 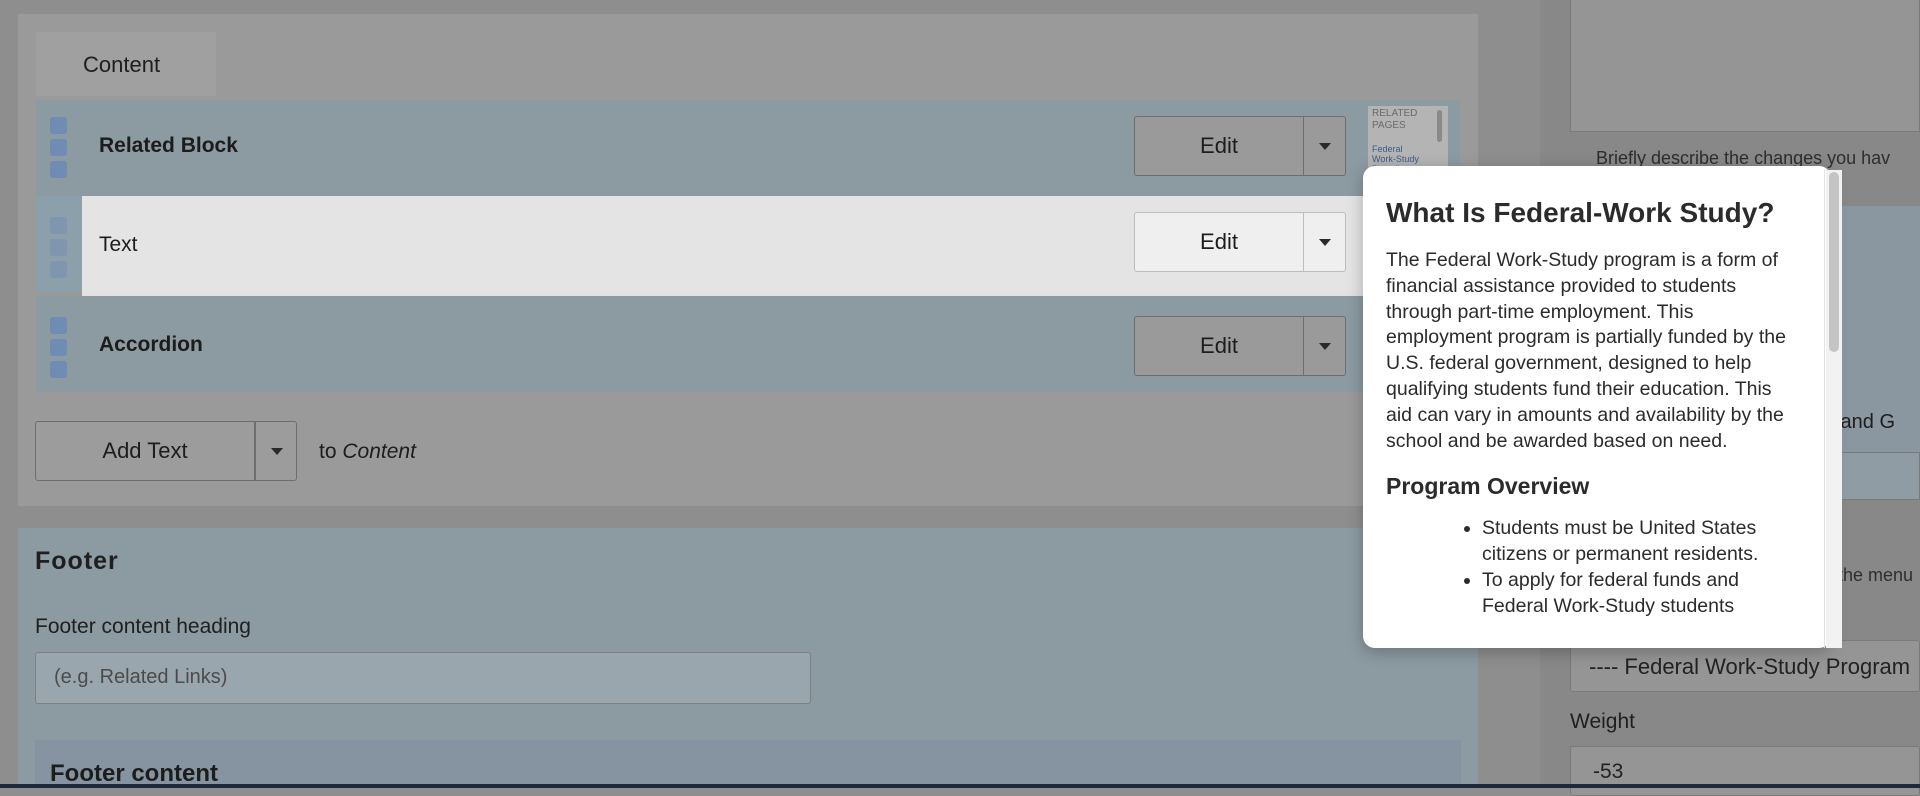 What do you see at coordinates (1488, 486) in the screenshot?
I see `preview-subheading: Program Overview` at bounding box center [1488, 486].